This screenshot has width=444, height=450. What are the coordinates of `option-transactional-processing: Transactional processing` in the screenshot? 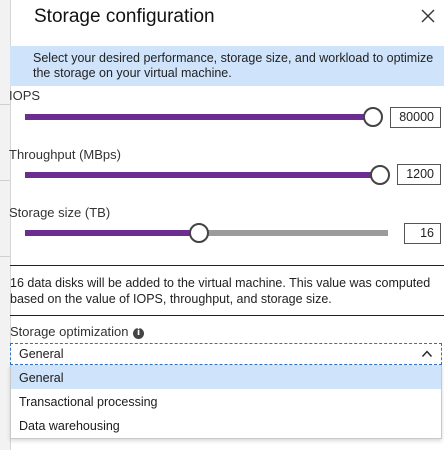 It's located at (226, 401).